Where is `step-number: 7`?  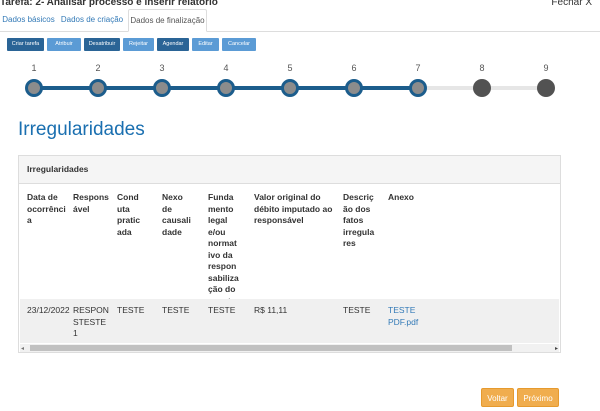
step-number: 7 is located at coordinates (418, 68).